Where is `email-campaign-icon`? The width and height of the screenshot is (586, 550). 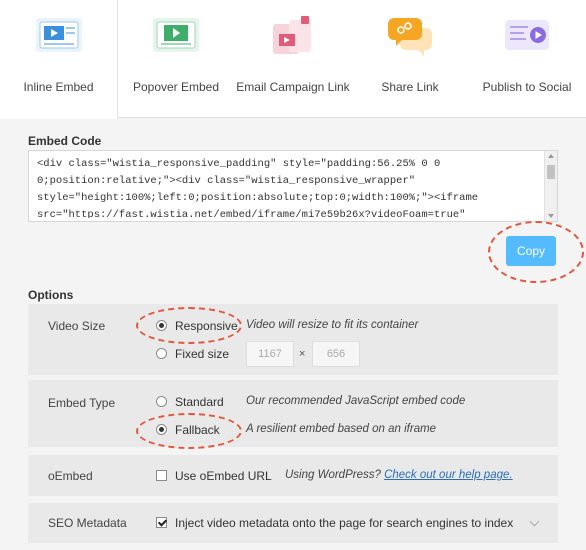
email-campaign-icon is located at coordinates (292, 35).